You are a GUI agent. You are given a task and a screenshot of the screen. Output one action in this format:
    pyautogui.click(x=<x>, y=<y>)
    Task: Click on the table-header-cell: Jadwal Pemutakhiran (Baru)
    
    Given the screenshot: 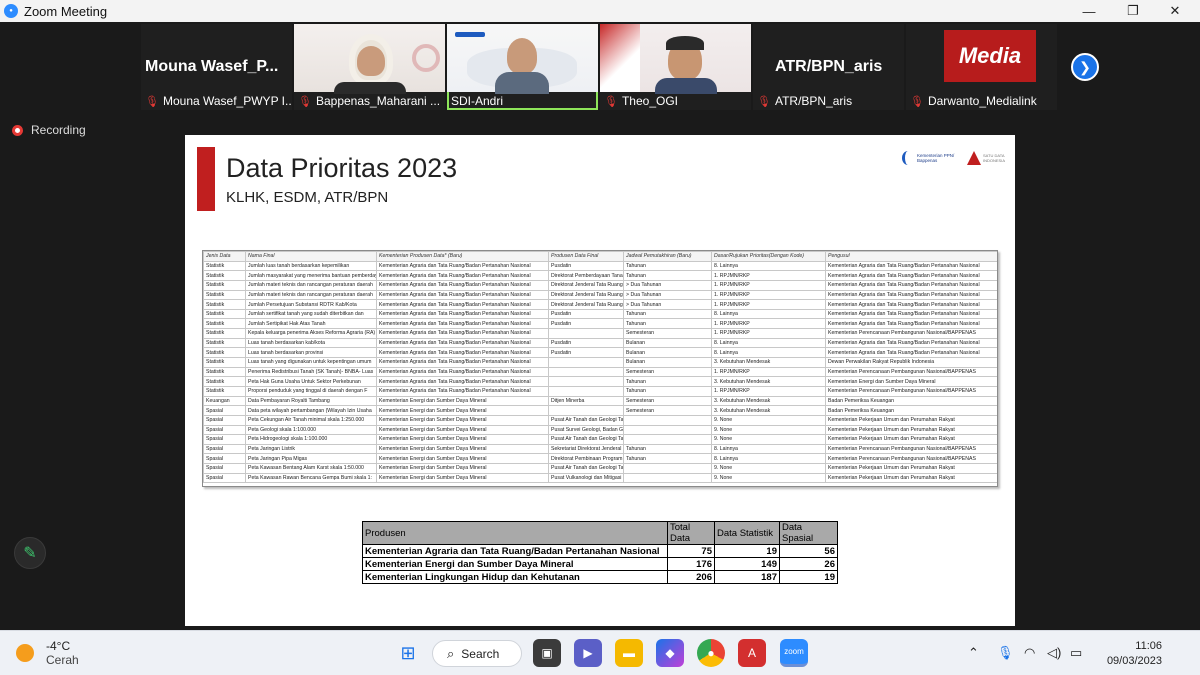 What is the action you would take?
    pyautogui.click(x=667, y=256)
    